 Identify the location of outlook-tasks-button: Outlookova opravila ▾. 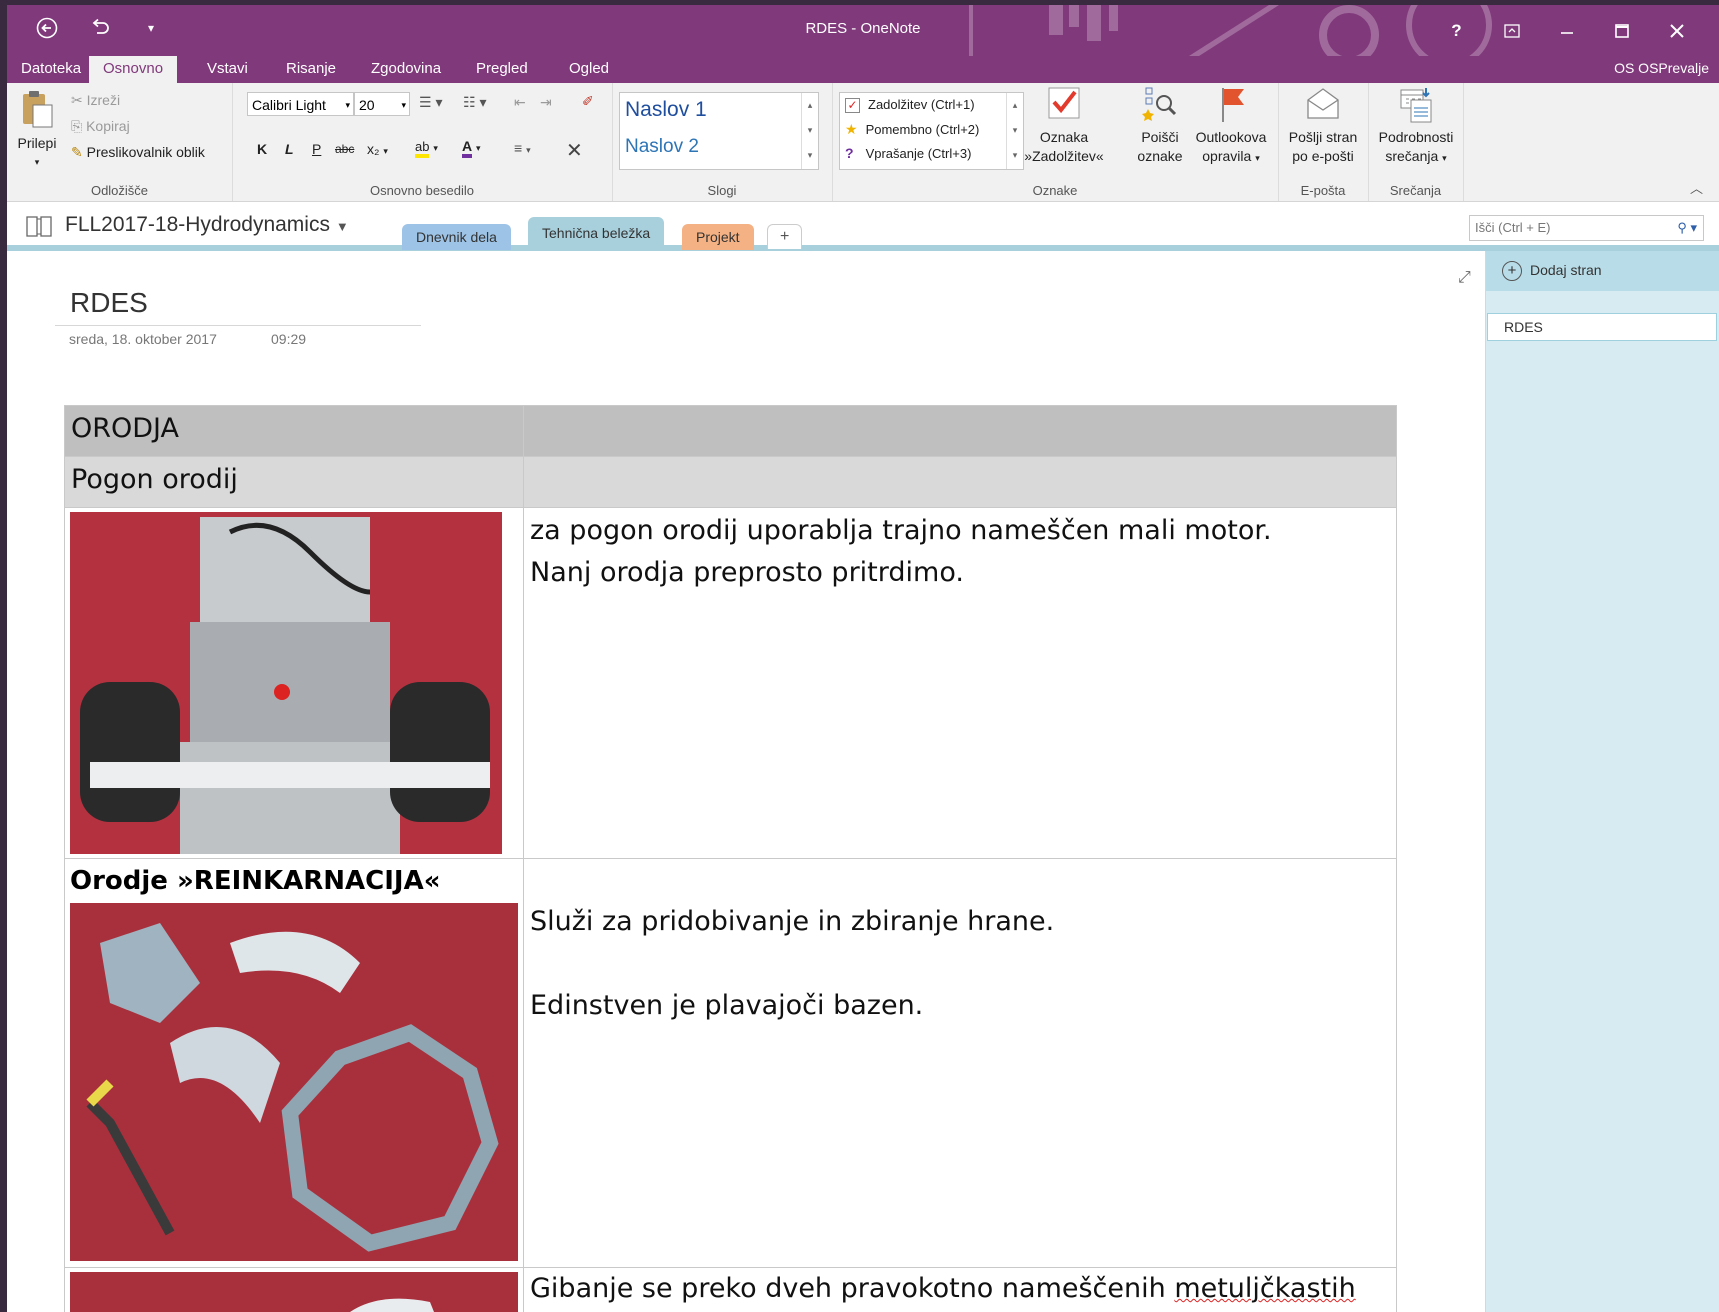
(1231, 126).